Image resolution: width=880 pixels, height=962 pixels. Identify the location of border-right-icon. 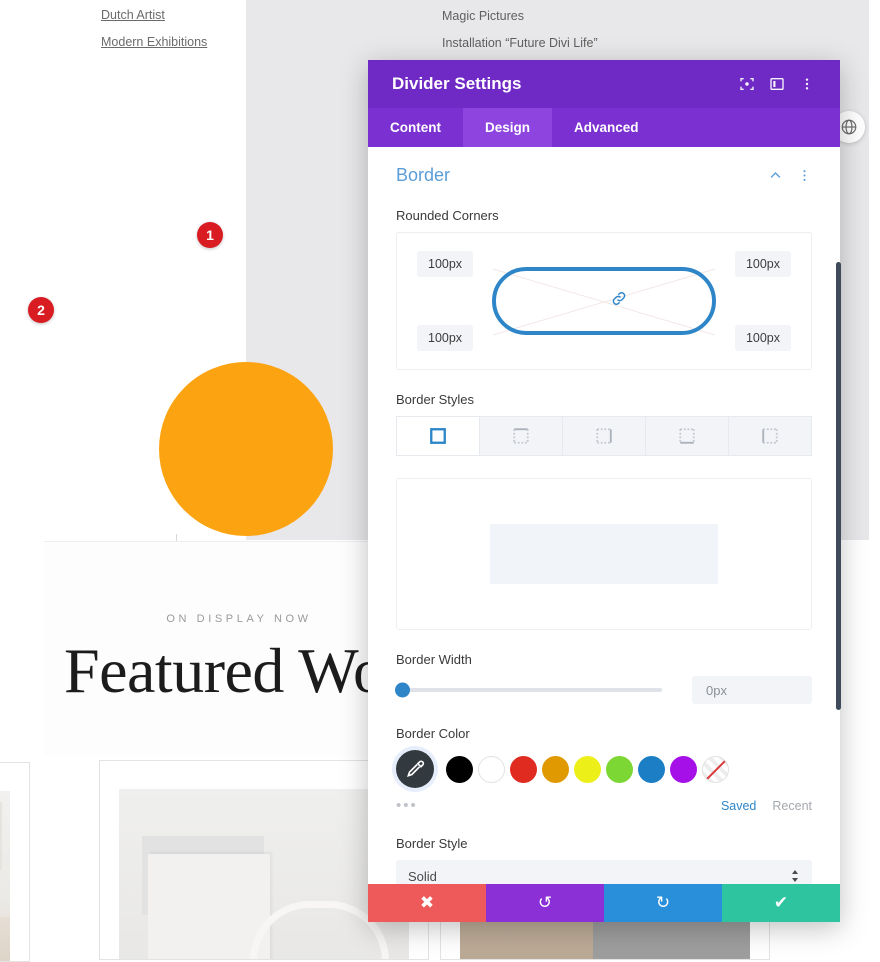
(604, 436).